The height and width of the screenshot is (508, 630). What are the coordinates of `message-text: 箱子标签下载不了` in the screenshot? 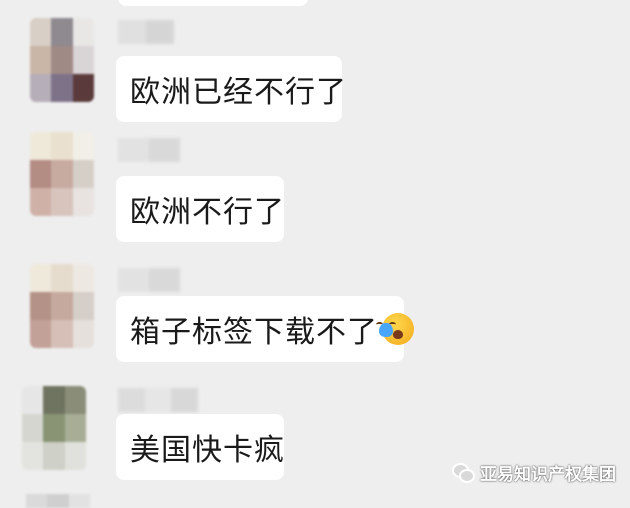 It's located at (254, 332).